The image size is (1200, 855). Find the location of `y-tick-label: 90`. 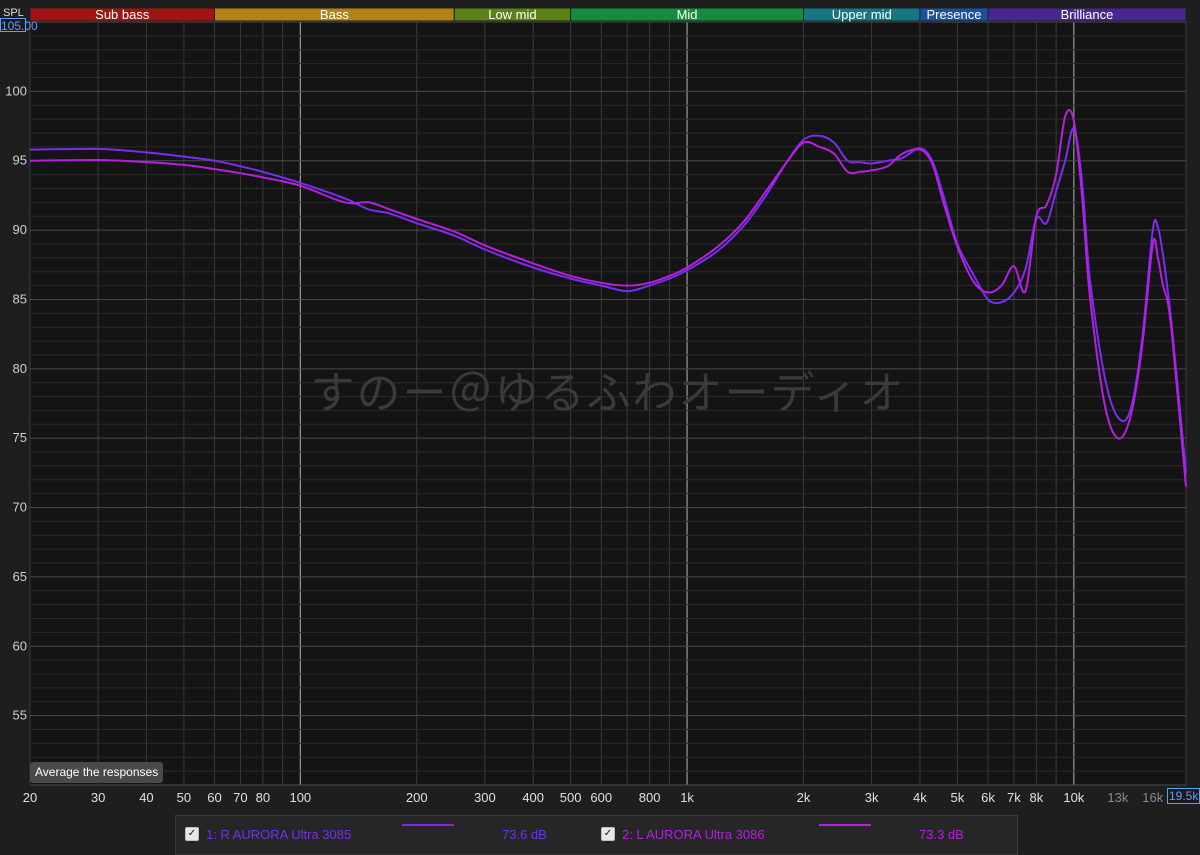

y-tick-label: 90 is located at coordinates (20, 229).